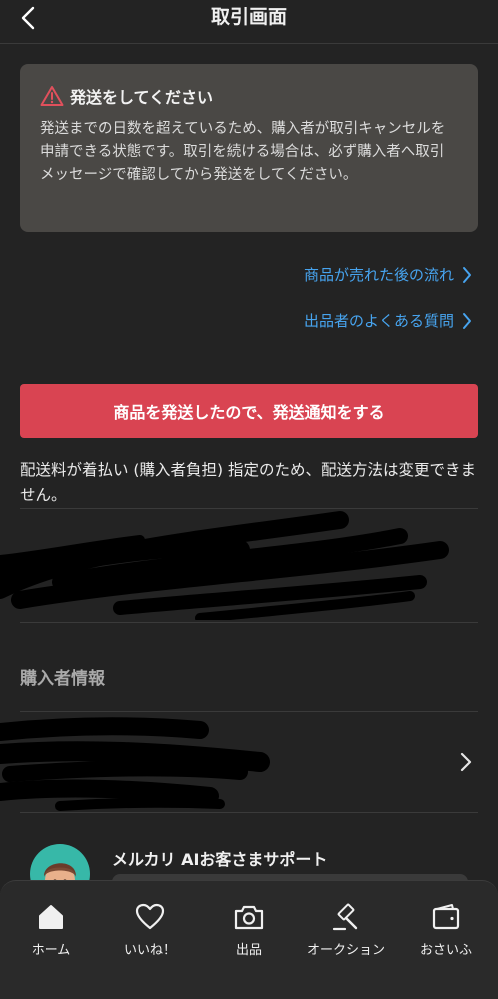  I want to click on home-icon, so click(51, 917).